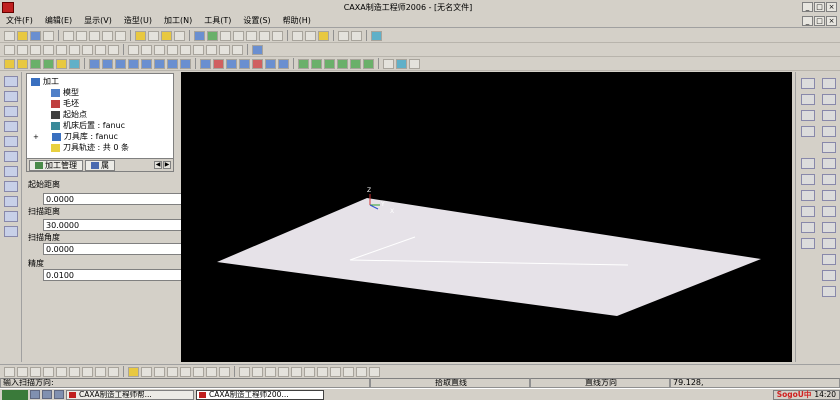 The height and width of the screenshot is (400, 840). Describe the element at coordinates (74, 63) in the screenshot. I see `feature-6-icon` at that location.